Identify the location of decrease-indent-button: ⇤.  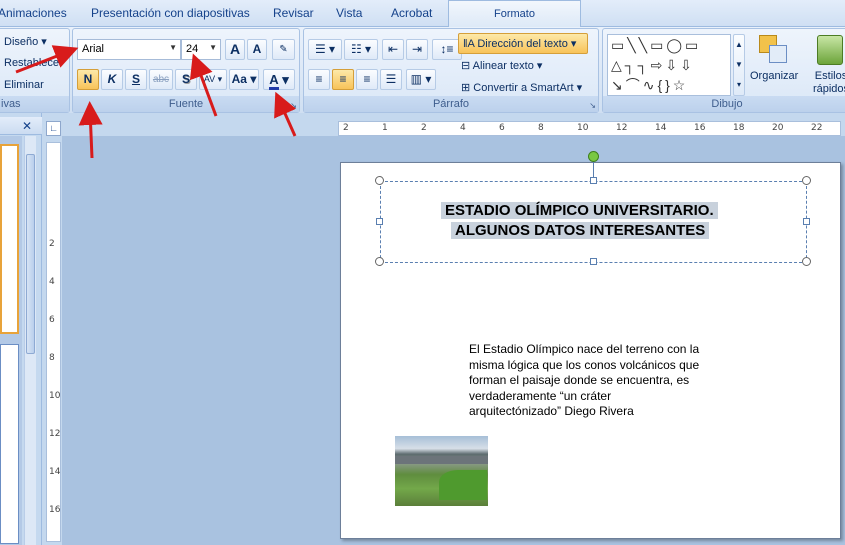
(393, 49).